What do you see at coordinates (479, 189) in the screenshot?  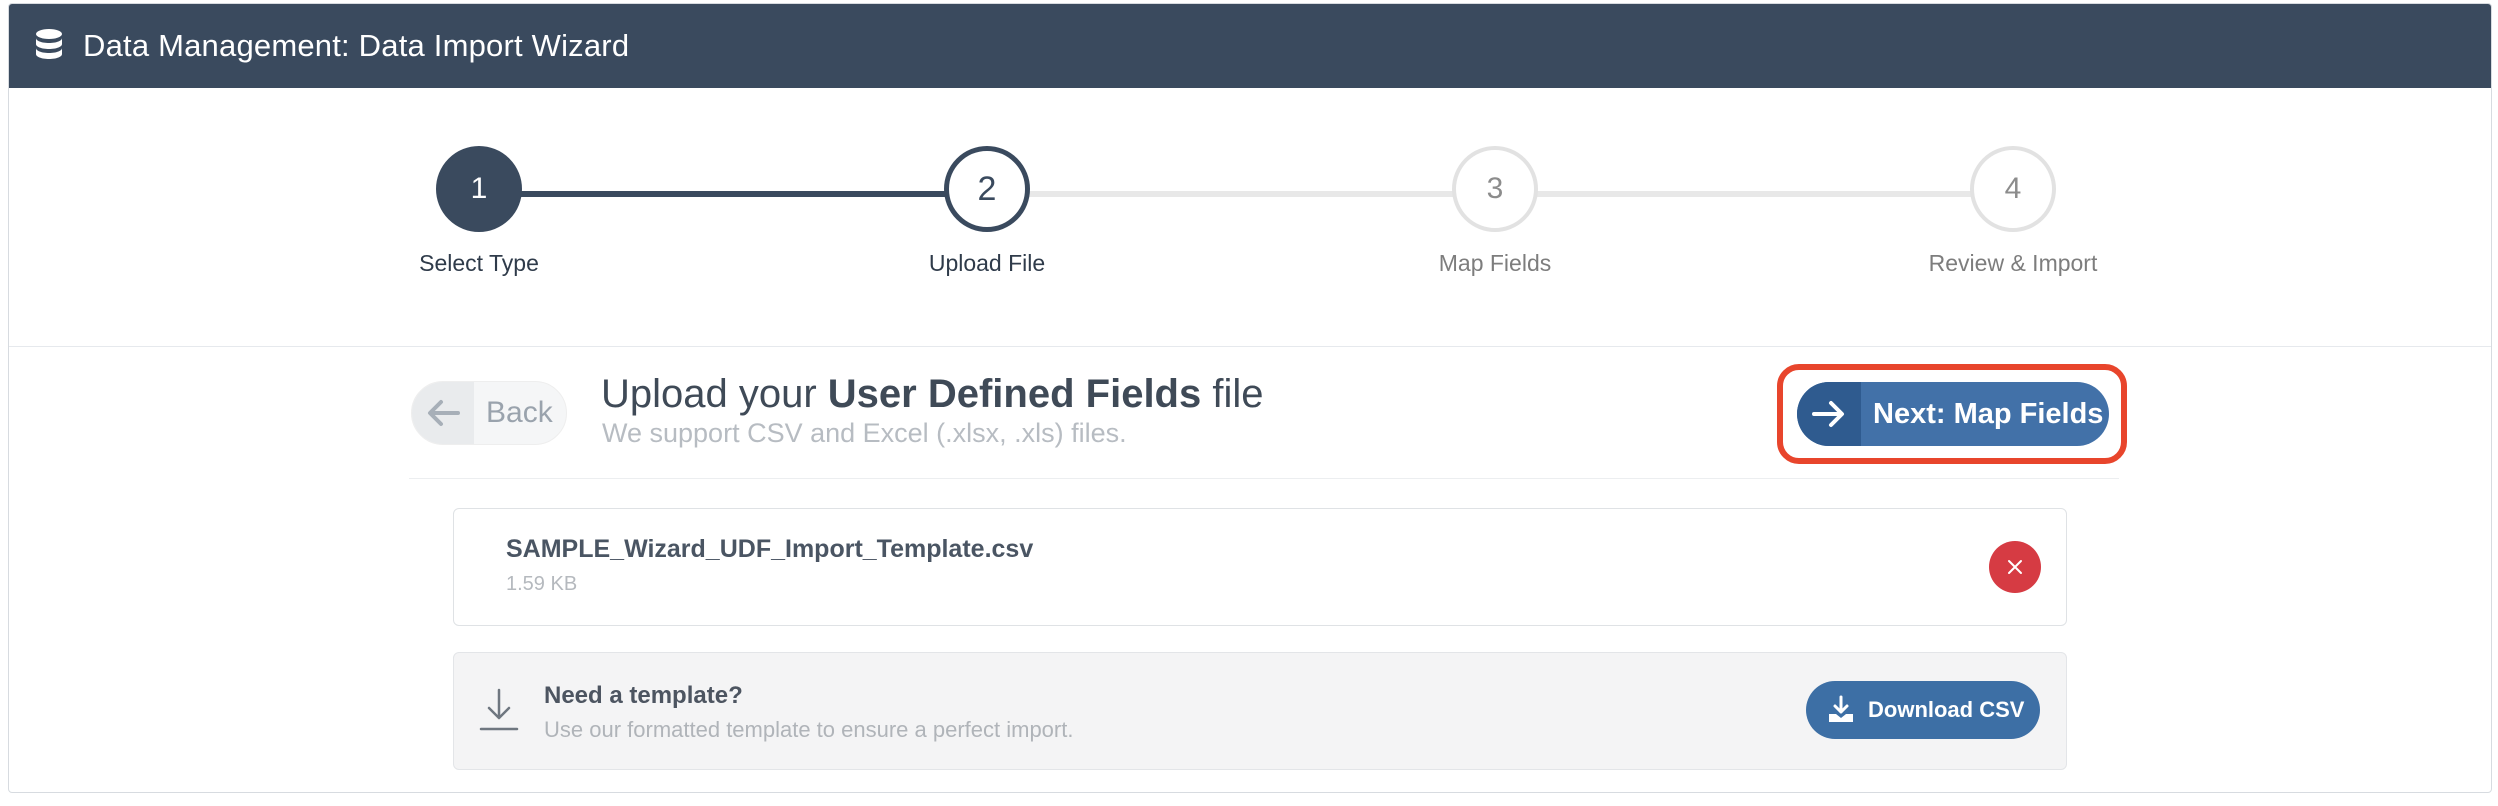 I see `step-1-circle: 1` at bounding box center [479, 189].